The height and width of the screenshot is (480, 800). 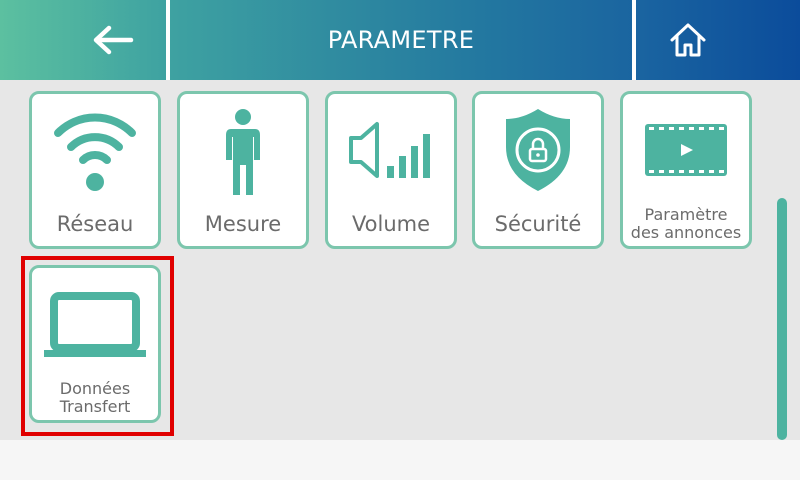 I want to click on home-icon, so click(x=688, y=40).